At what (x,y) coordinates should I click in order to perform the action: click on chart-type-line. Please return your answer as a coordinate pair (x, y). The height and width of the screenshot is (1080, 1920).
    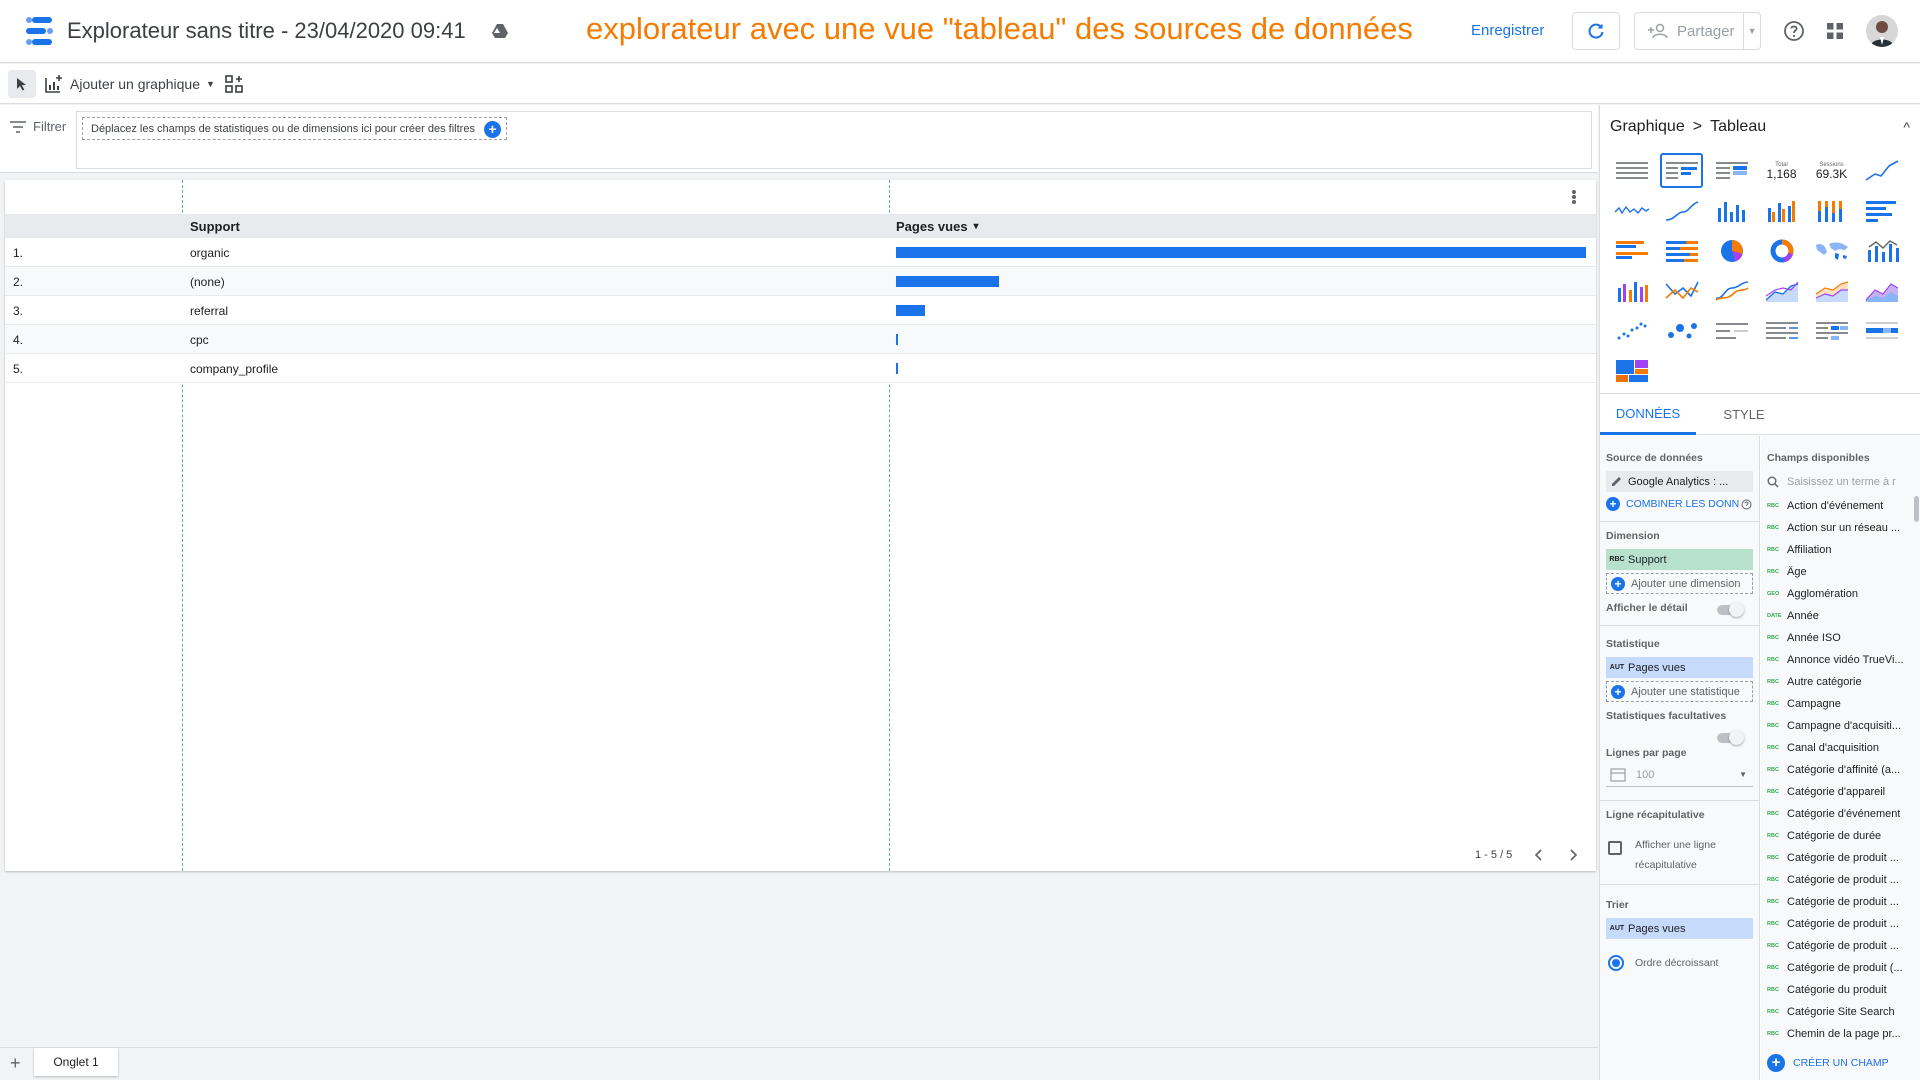
    Looking at the image, I should click on (1681, 290).